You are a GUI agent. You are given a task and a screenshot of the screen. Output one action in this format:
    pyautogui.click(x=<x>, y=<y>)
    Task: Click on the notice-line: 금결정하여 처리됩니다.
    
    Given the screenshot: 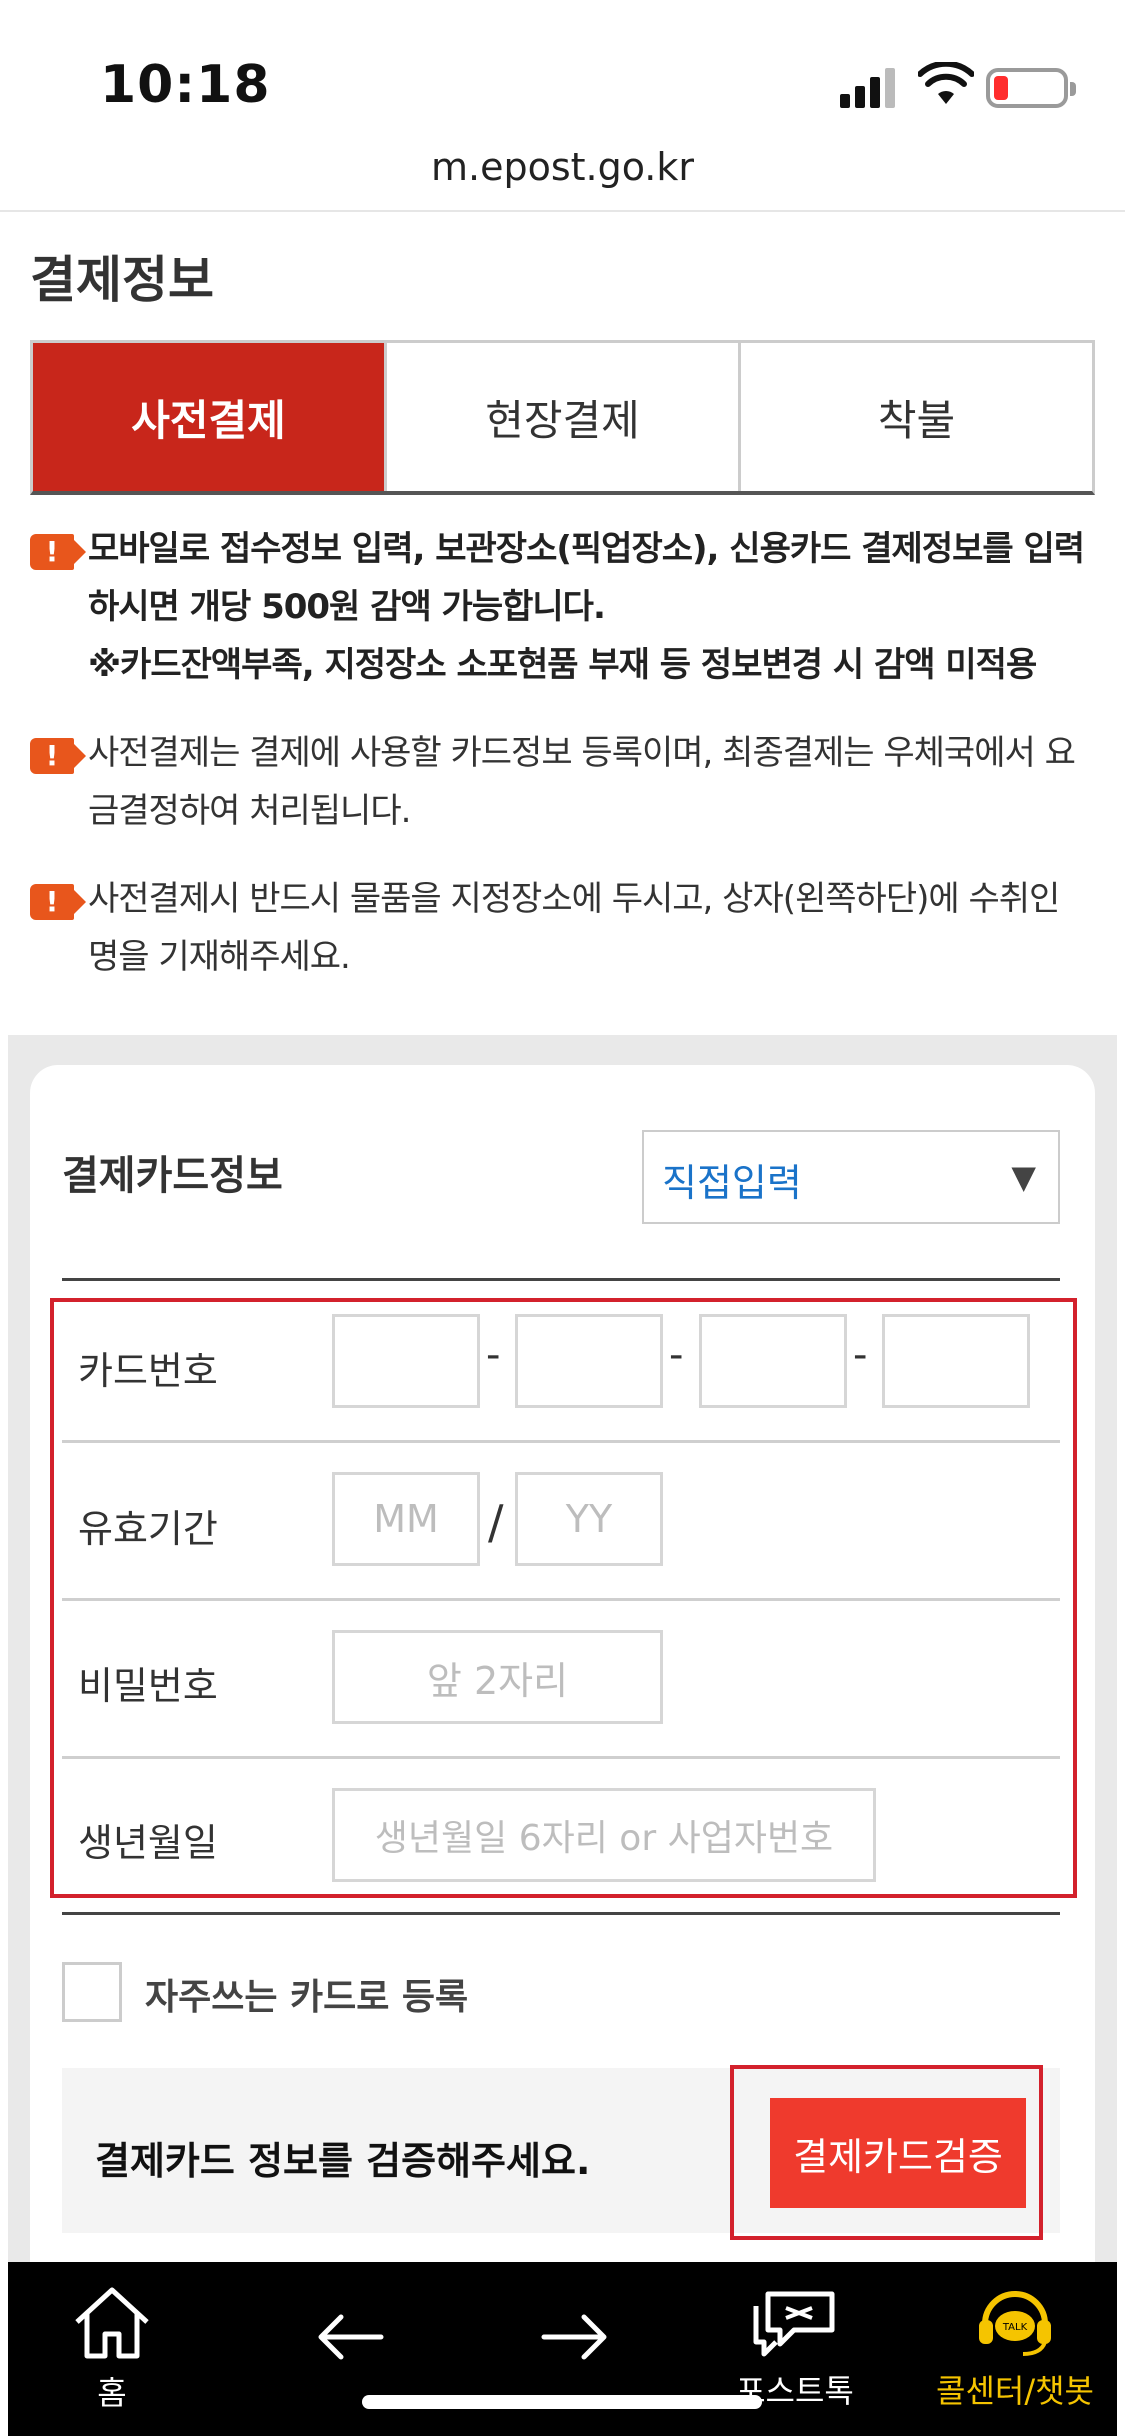 What is the action you would take?
    pyautogui.click(x=249, y=811)
    